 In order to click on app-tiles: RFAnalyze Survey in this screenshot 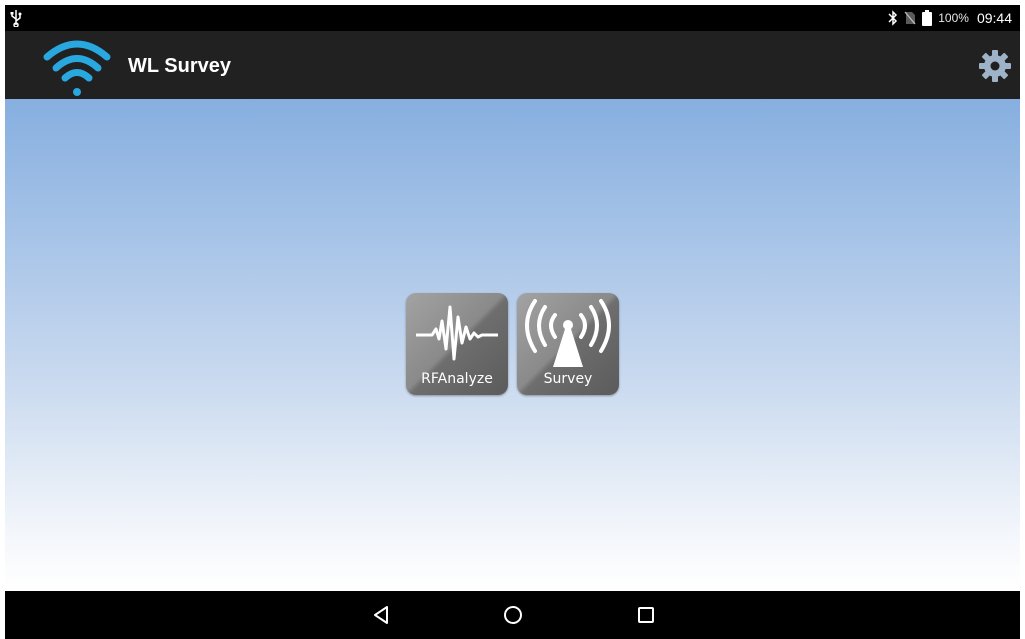, I will do `click(512, 344)`.